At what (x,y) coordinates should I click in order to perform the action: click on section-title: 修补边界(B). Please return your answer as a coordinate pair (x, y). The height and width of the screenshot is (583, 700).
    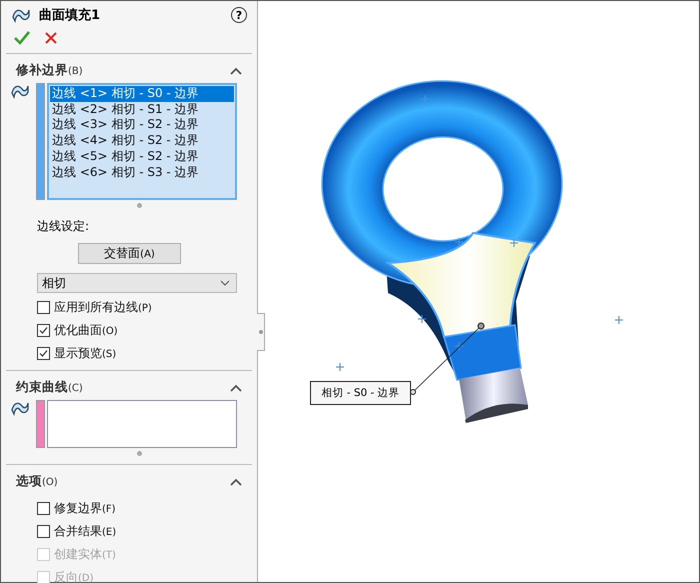
    Looking at the image, I should click on (50, 70).